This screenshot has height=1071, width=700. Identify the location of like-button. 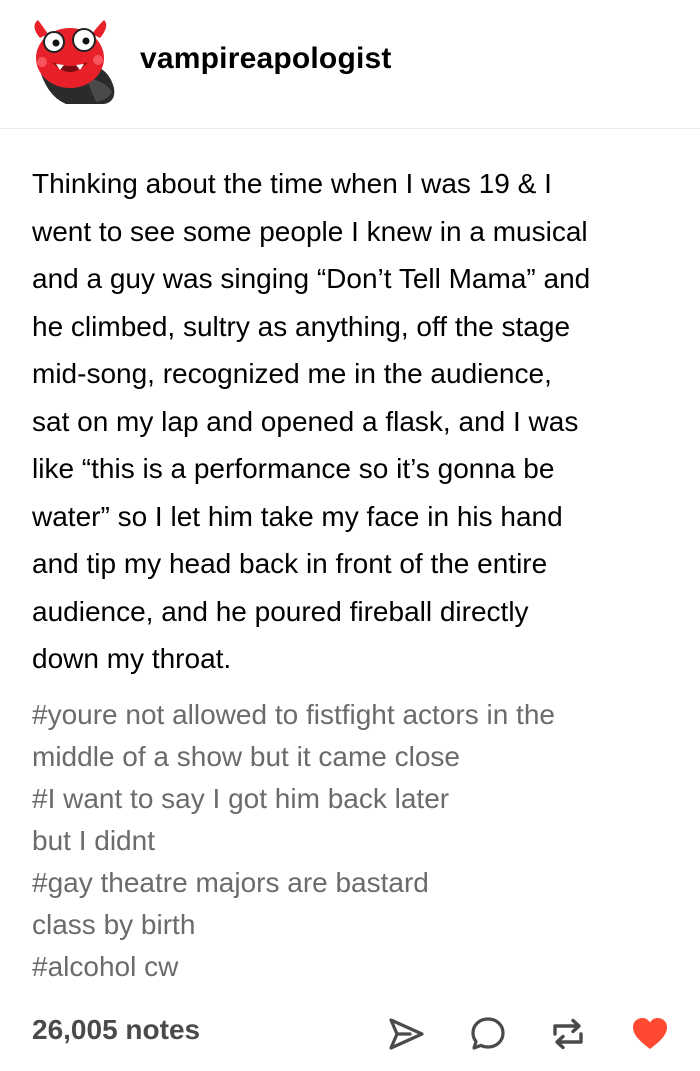
(650, 1034).